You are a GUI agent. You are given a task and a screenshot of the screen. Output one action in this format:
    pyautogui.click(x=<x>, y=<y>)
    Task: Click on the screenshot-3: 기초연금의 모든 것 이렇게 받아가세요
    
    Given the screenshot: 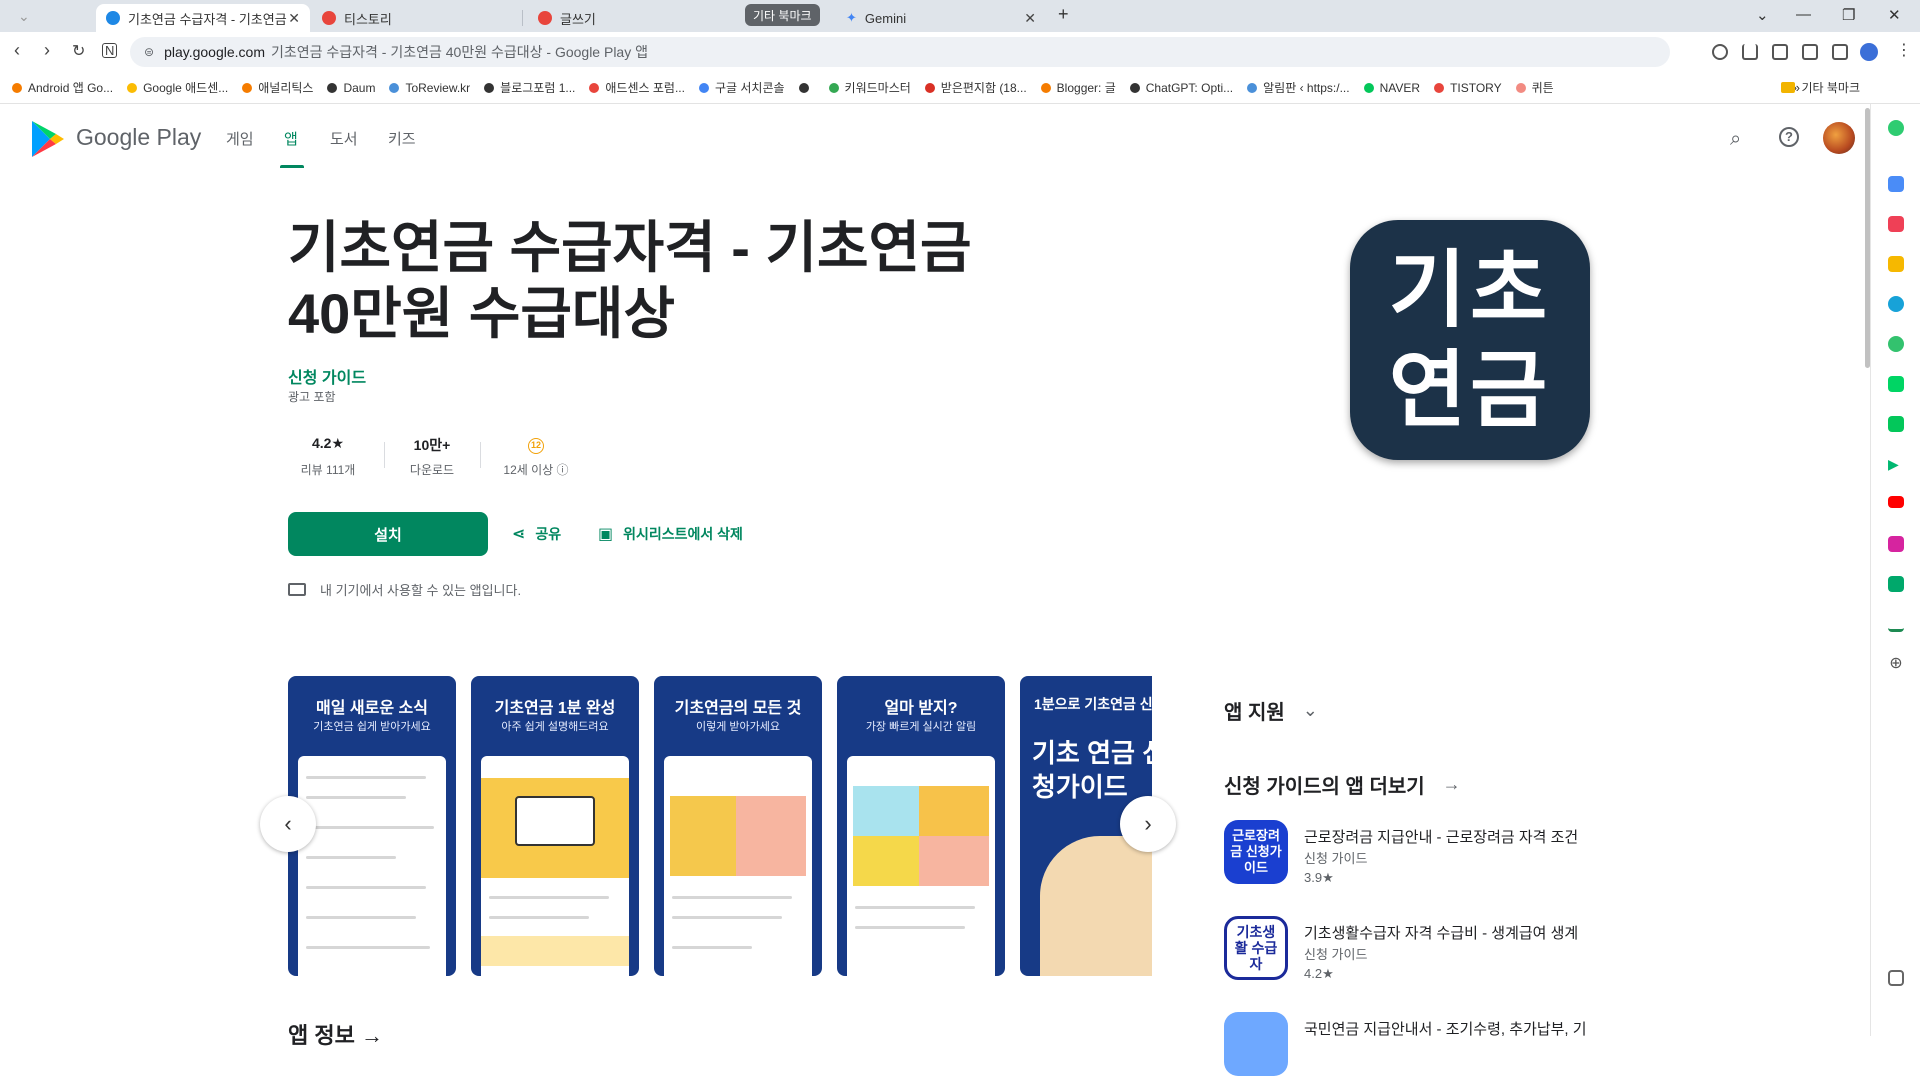 What is the action you would take?
    pyautogui.click(x=738, y=826)
    